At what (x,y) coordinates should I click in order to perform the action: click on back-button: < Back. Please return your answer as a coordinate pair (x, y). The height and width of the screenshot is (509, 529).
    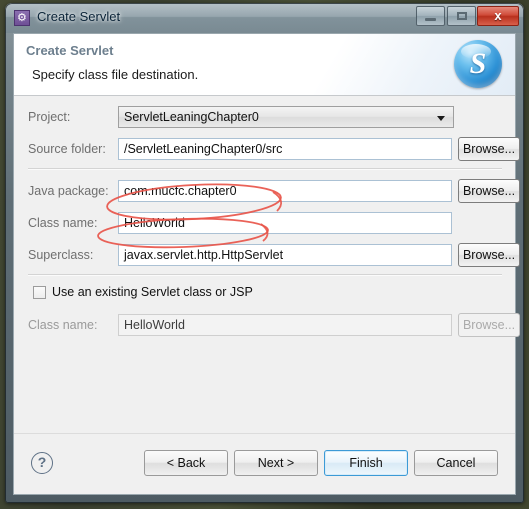
    Looking at the image, I should click on (186, 463).